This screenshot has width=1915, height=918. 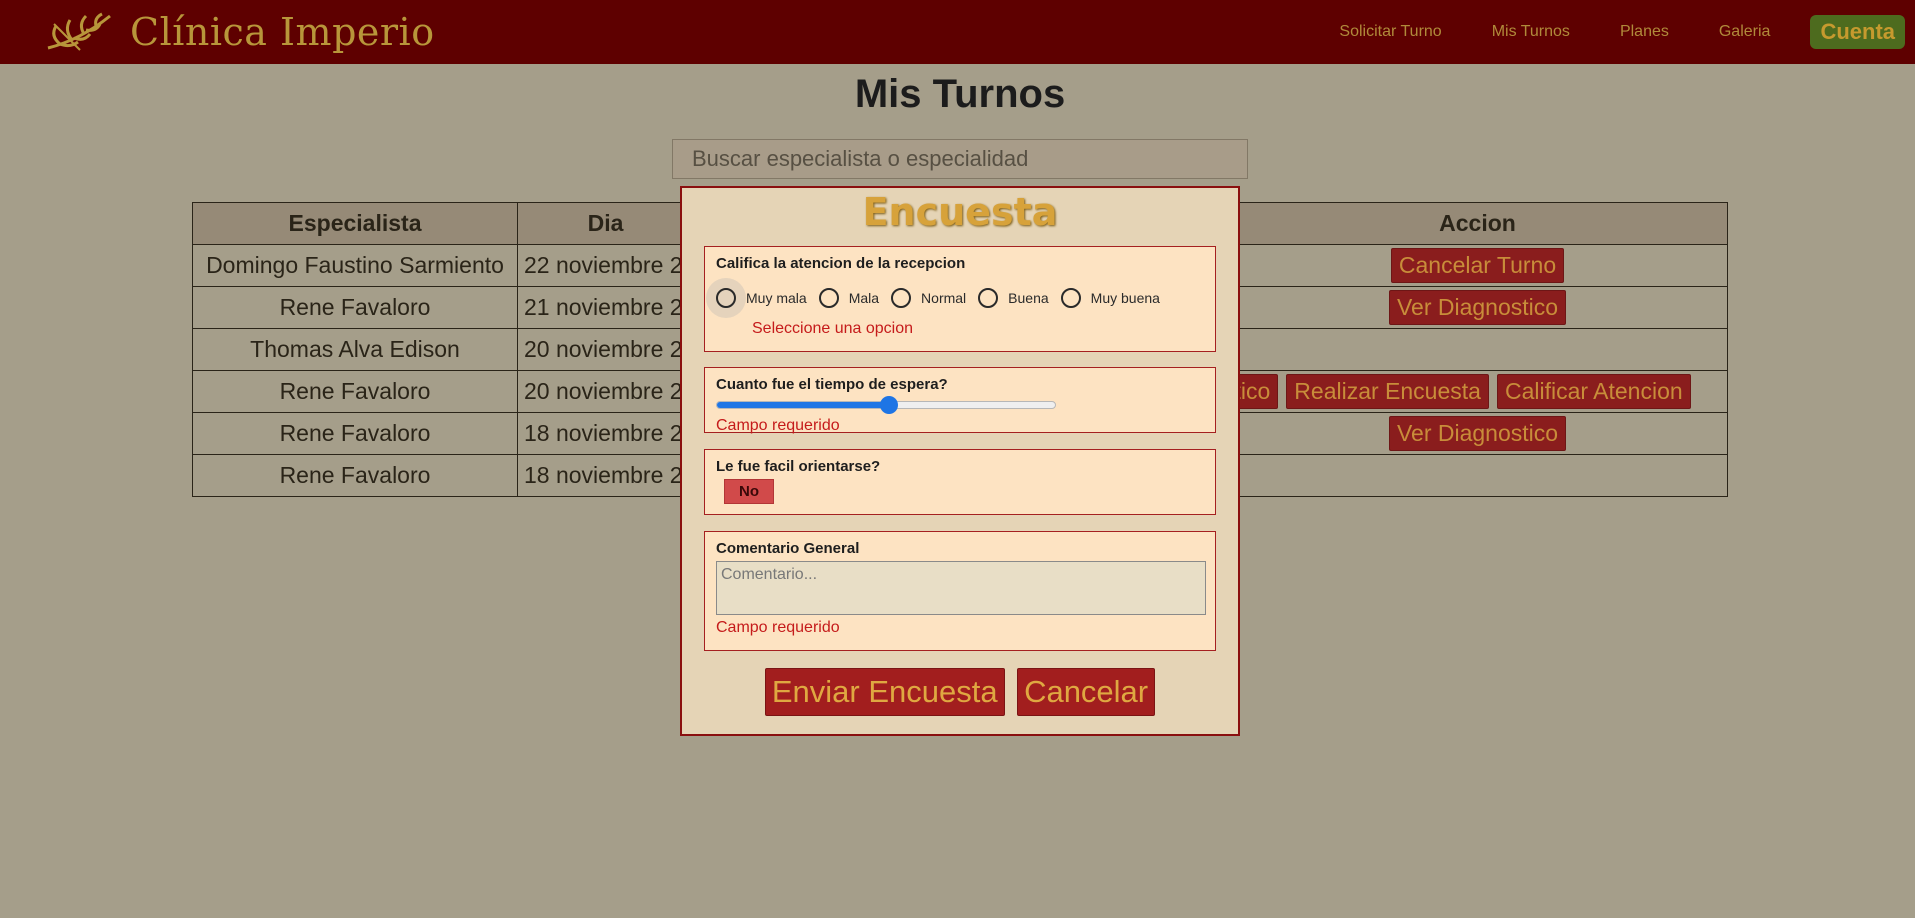 What do you see at coordinates (960, 159) in the screenshot?
I see `search-input` at bounding box center [960, 159].